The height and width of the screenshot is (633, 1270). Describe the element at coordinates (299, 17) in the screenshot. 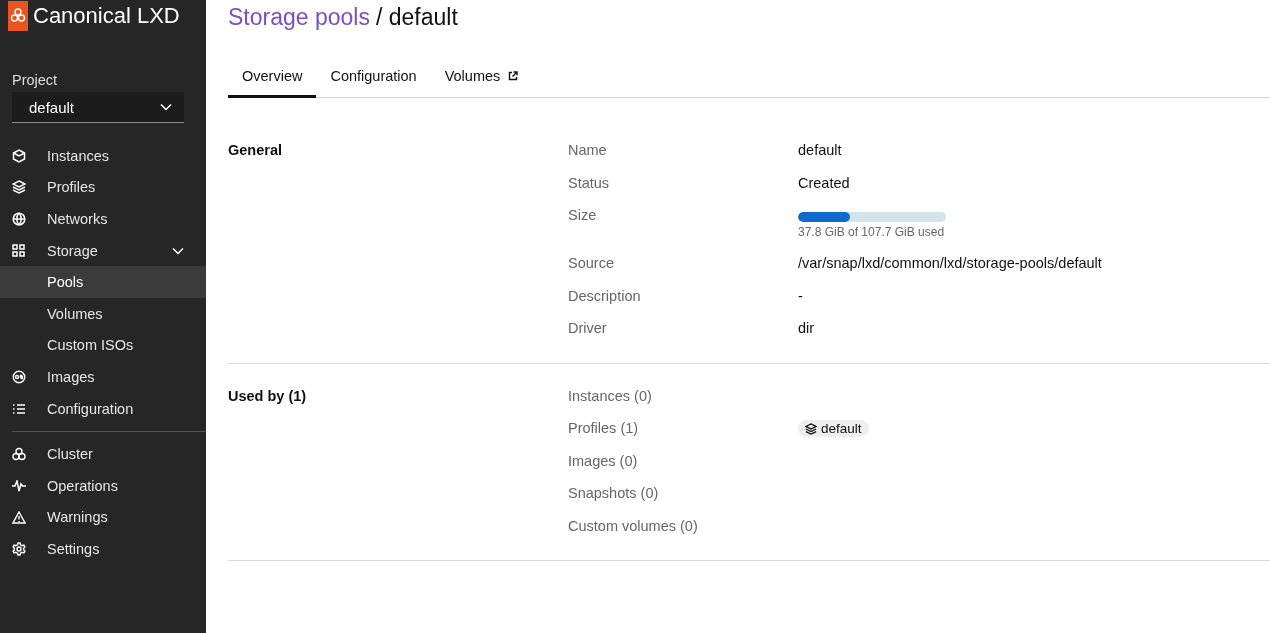

I see `breadcrumb-link: Storage pools` at that location.